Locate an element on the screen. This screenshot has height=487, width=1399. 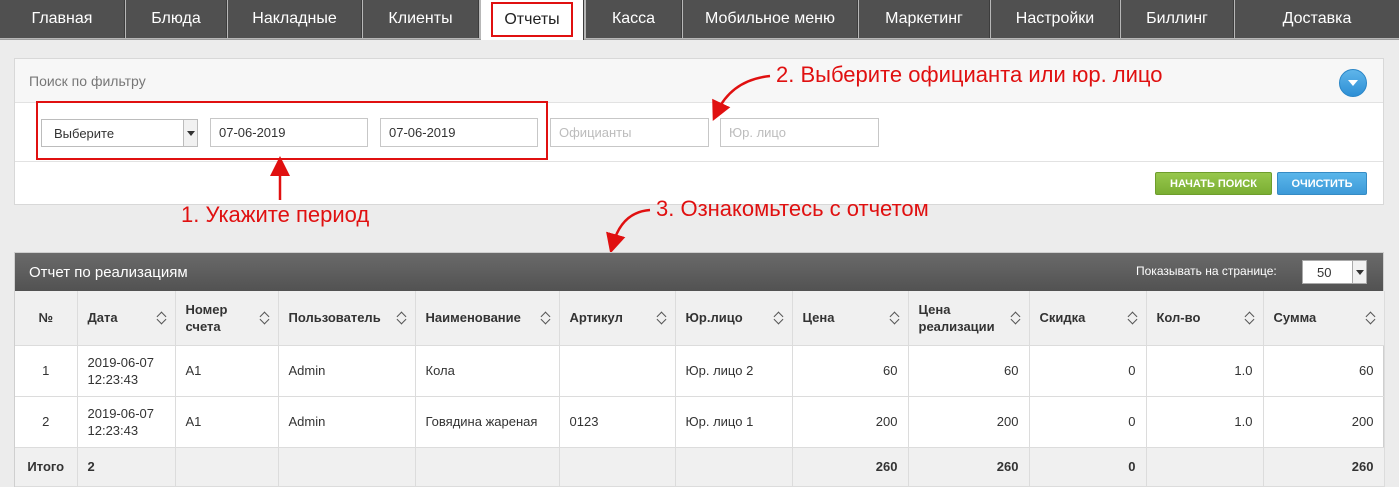
tab-delivery: Доставка is located at coordinates (1317, 19).